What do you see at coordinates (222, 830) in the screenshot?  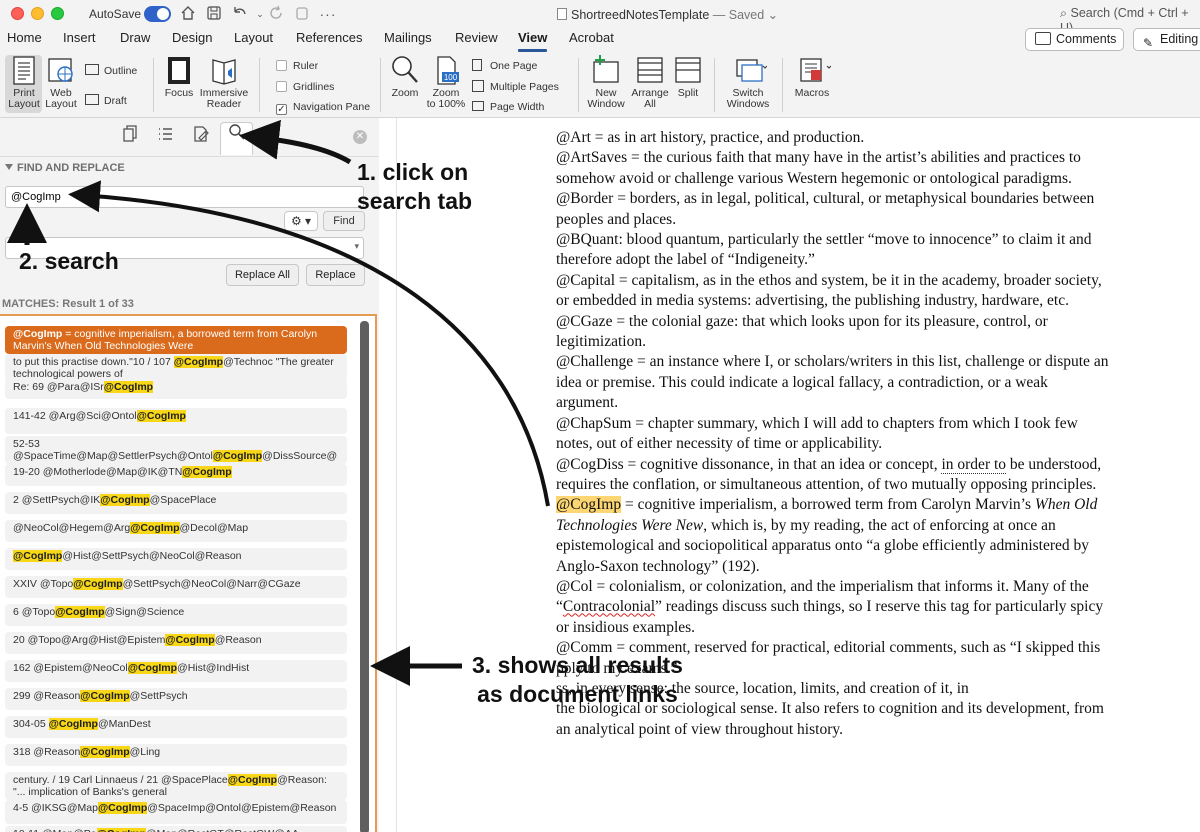 I see `result-text: @Map@RestGT@RestGW@AA` at bounding box center [222, 830].